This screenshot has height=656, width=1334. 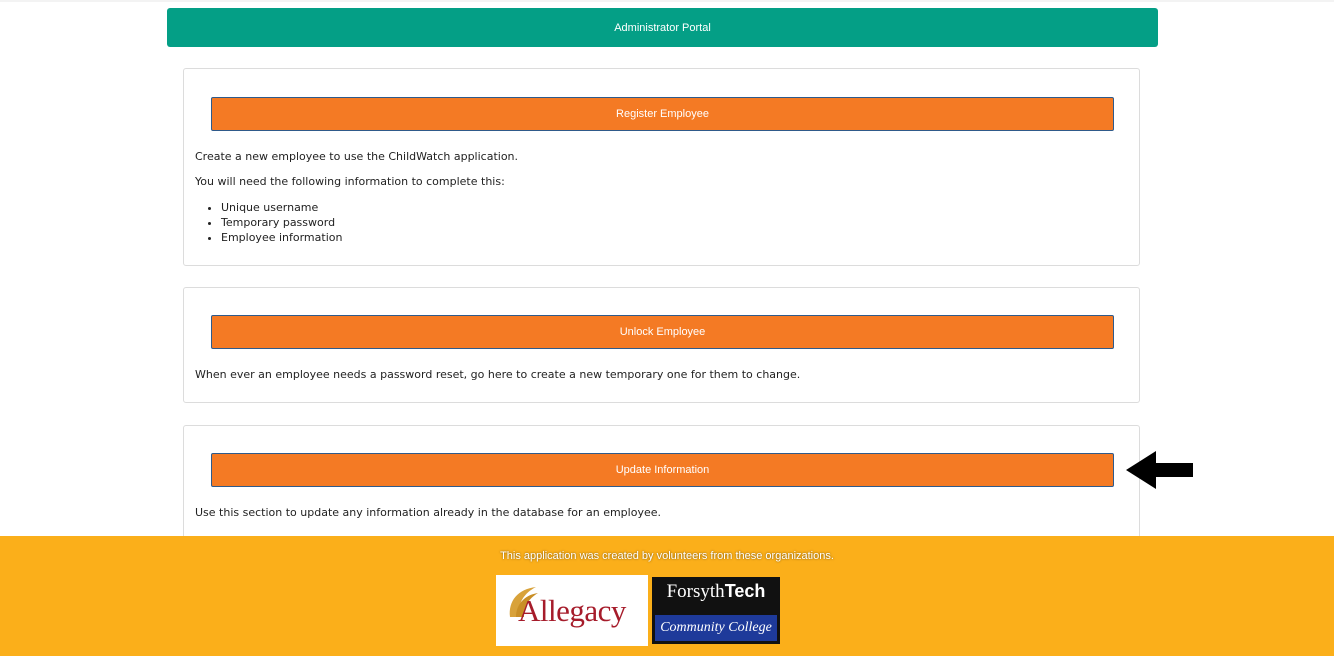 I want to click on unlock-employee-button: Unlock Employee, so click(x=662, y=332).